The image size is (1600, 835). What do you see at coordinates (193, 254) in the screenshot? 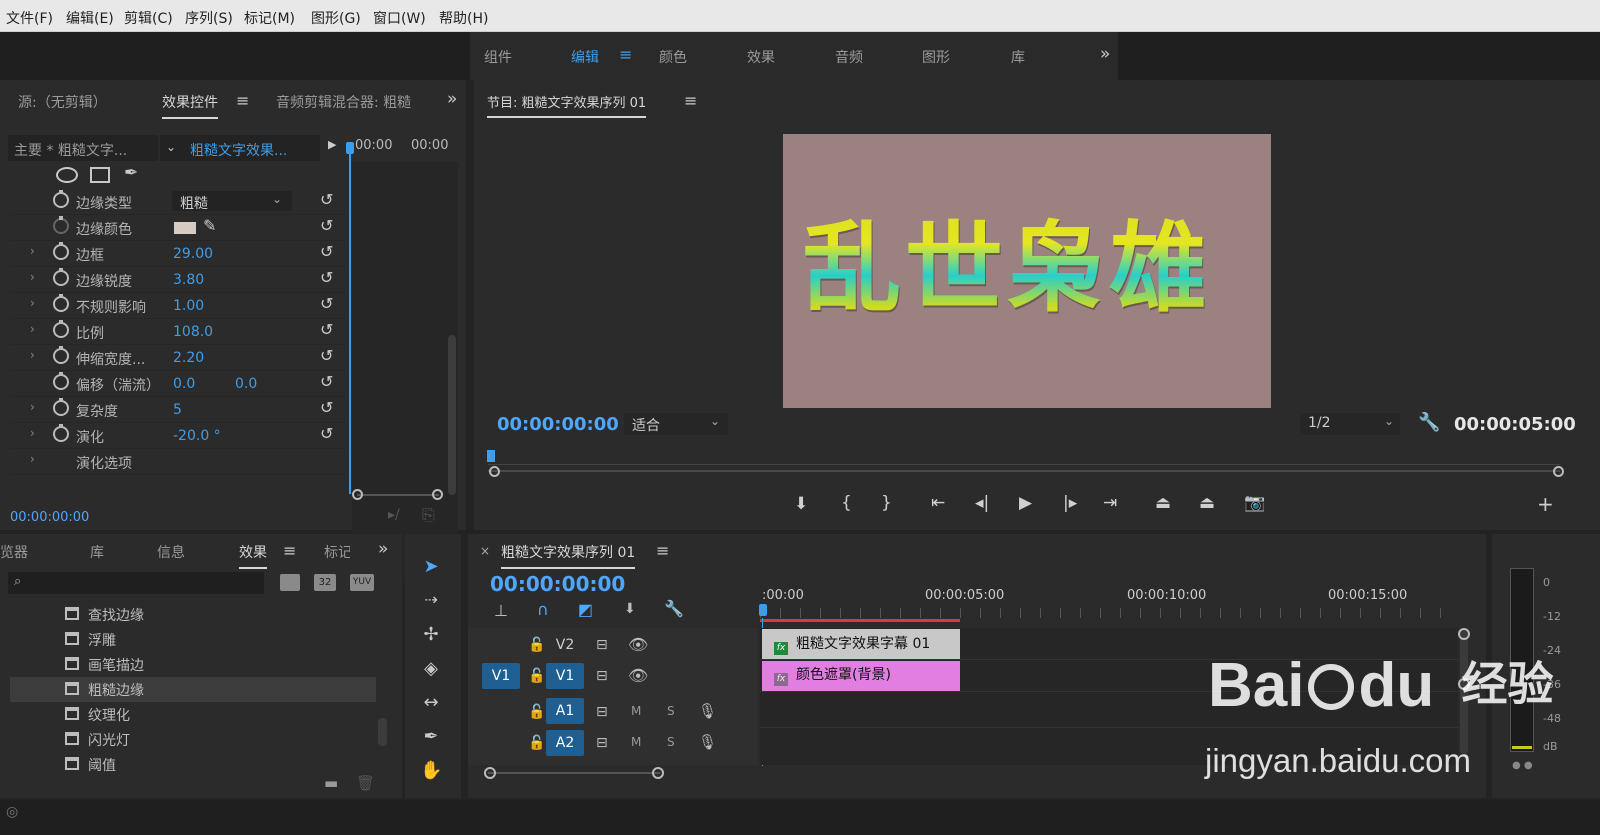
I see `param-value: 29.00` at bounding box center [193, 254].